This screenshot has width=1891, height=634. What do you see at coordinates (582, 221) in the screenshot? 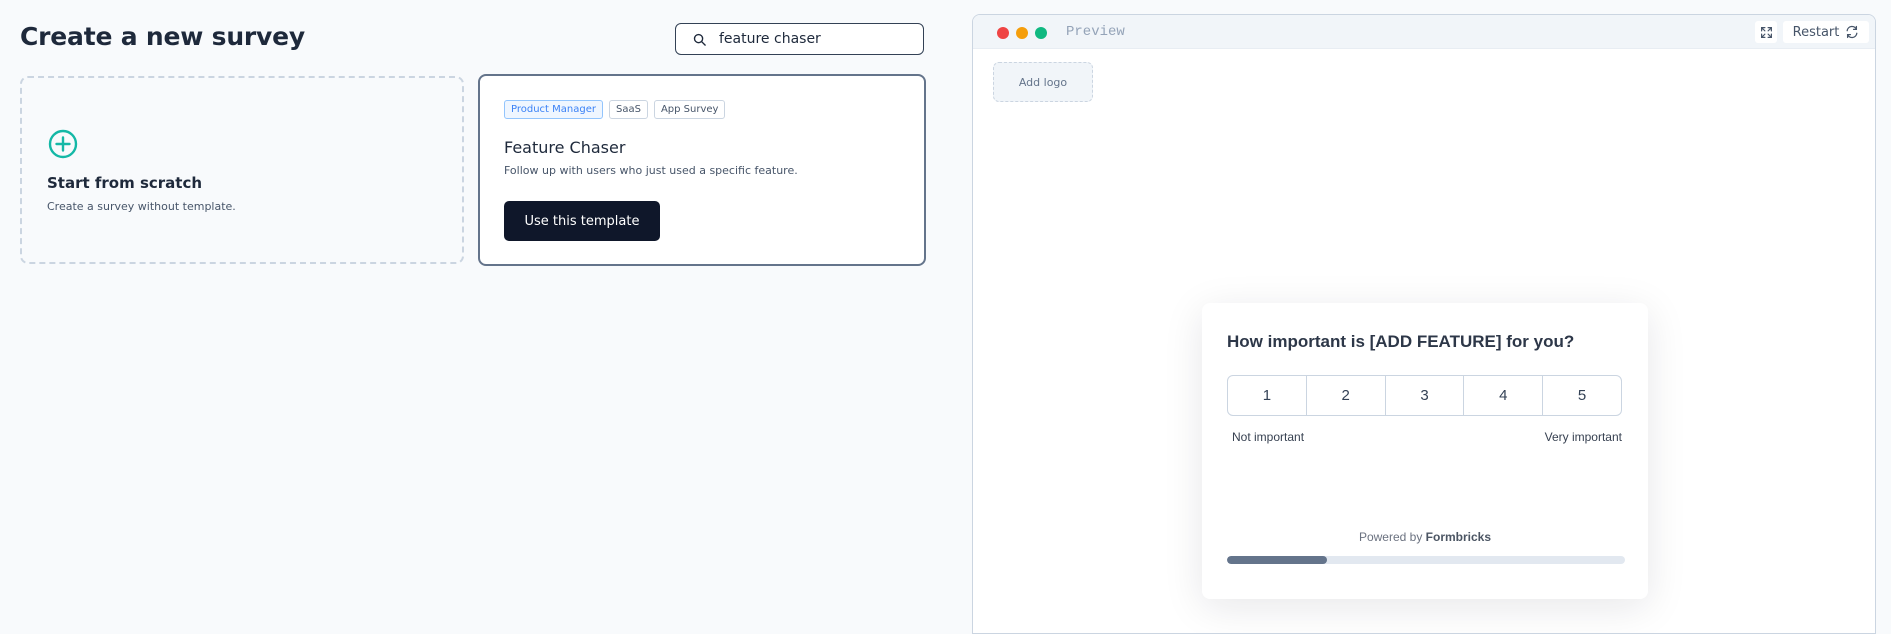
I see `use-template-button: Use this template` at bounding box center [582, 221].